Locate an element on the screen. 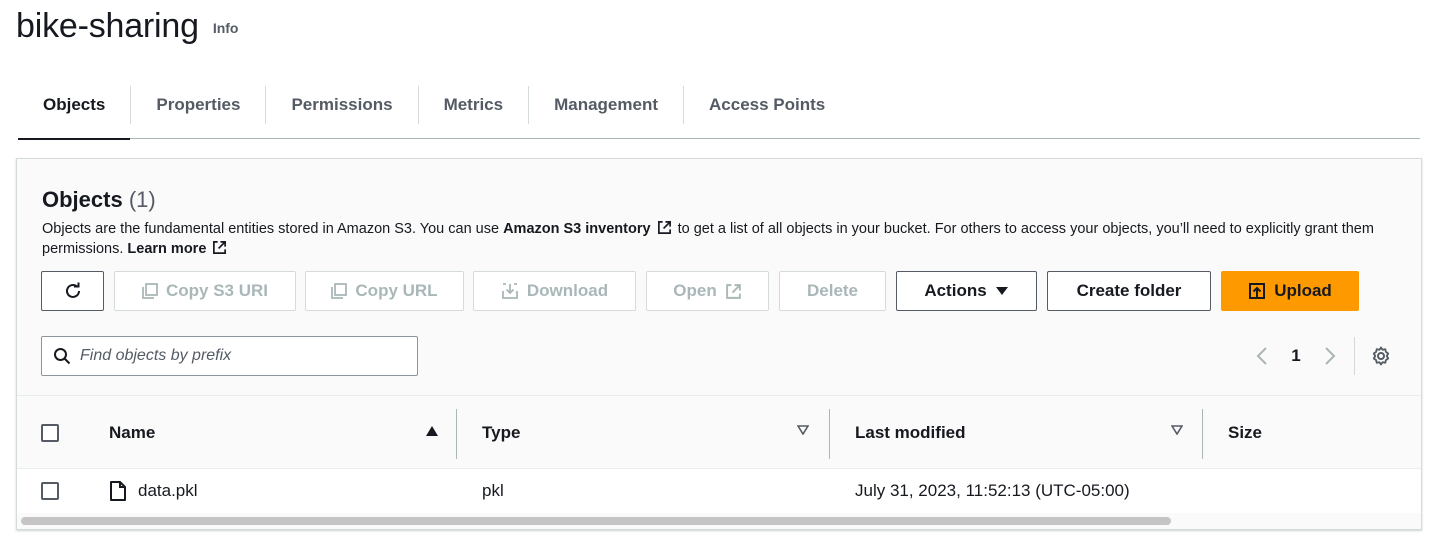 The width and height of the screenshot is (1448, 540). actions-dropdown-button: Actions is located at coordinates (966, 291).